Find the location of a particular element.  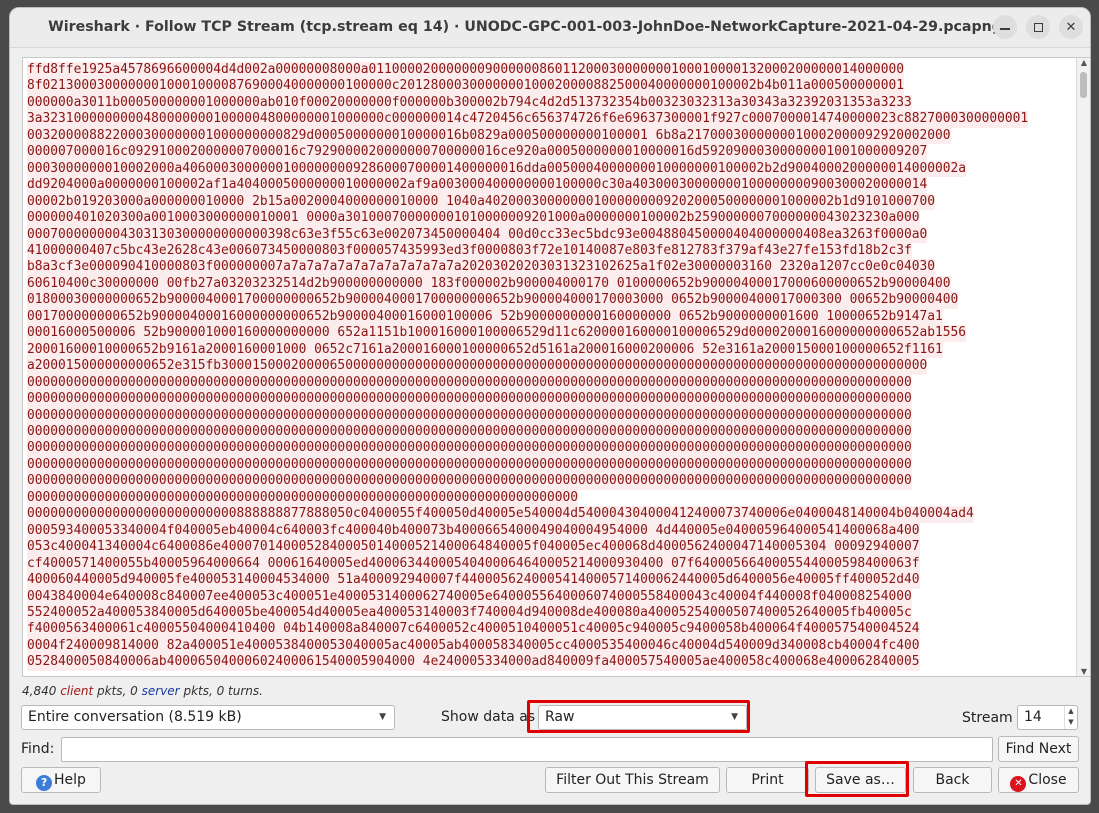

help-icon: ? is located at coordinates (44, 783).